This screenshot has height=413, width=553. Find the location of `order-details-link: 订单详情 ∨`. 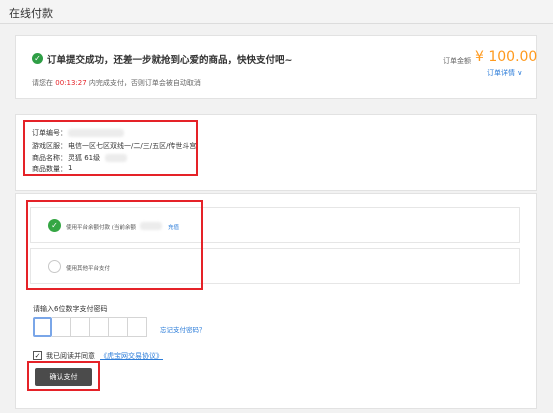

order-details-link: 订单详情 ∨ is located at coordinates (504, 73).